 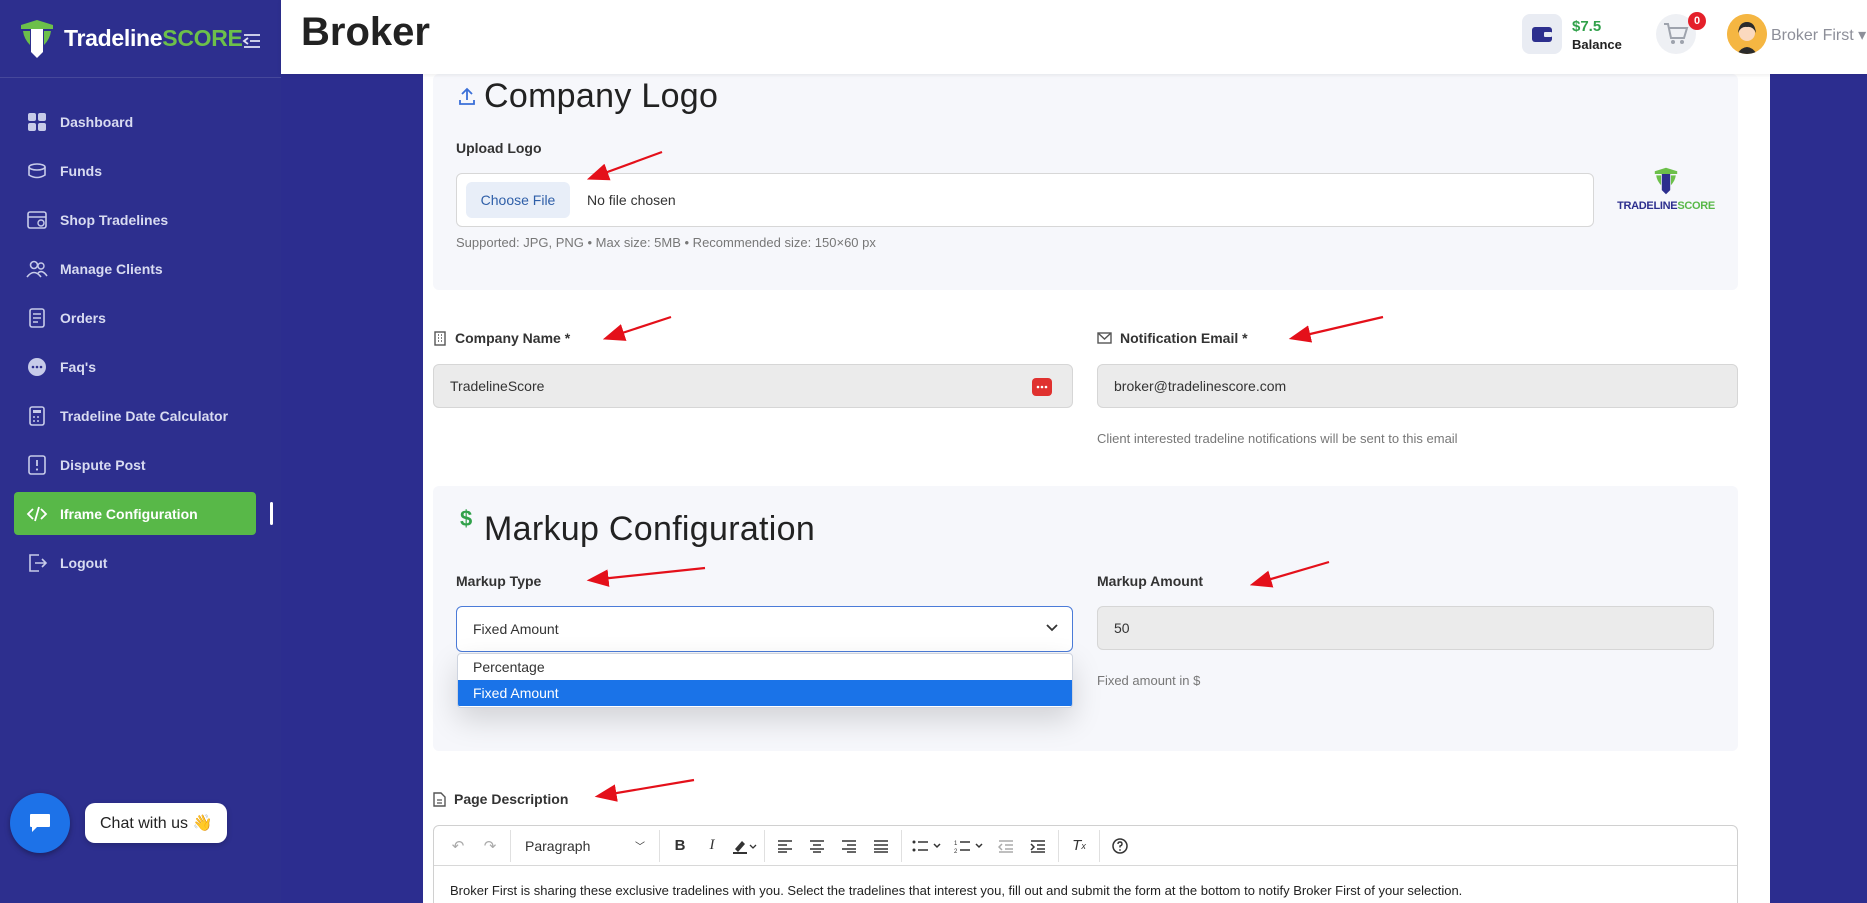 What do you see at coordinates (1172, 338) in the screenshot?
I see `notification-email-label: Notification Email *` at bounding box center [1172, 338].